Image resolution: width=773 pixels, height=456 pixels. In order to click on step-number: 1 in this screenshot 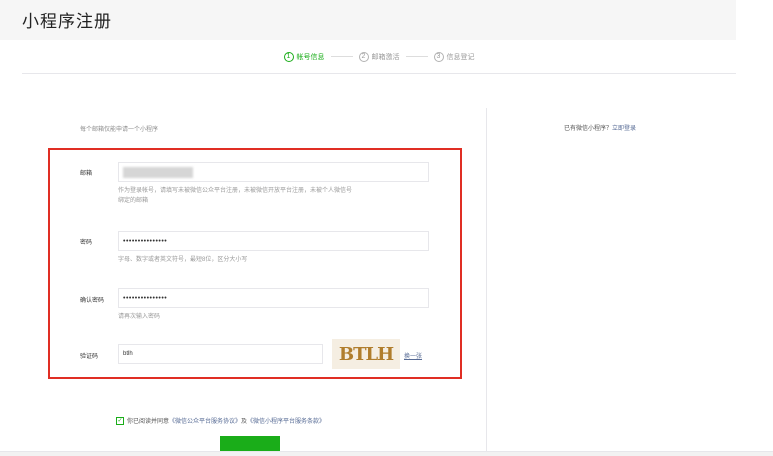, I will do `click(288, 56)`.